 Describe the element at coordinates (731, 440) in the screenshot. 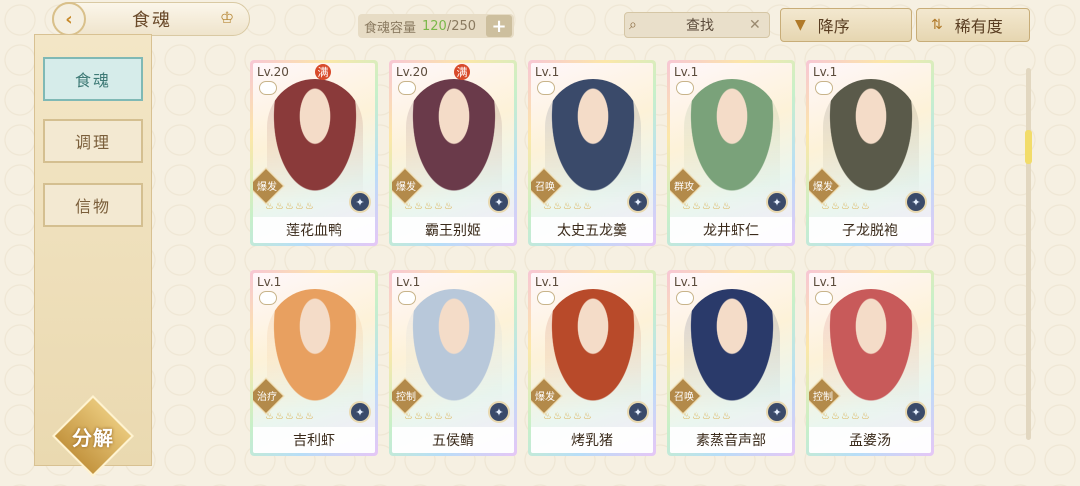

I see `card-name: 素蒸音声部` at that location.